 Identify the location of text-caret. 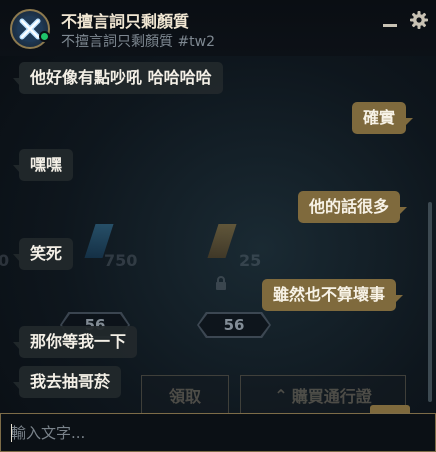
(11, 433).